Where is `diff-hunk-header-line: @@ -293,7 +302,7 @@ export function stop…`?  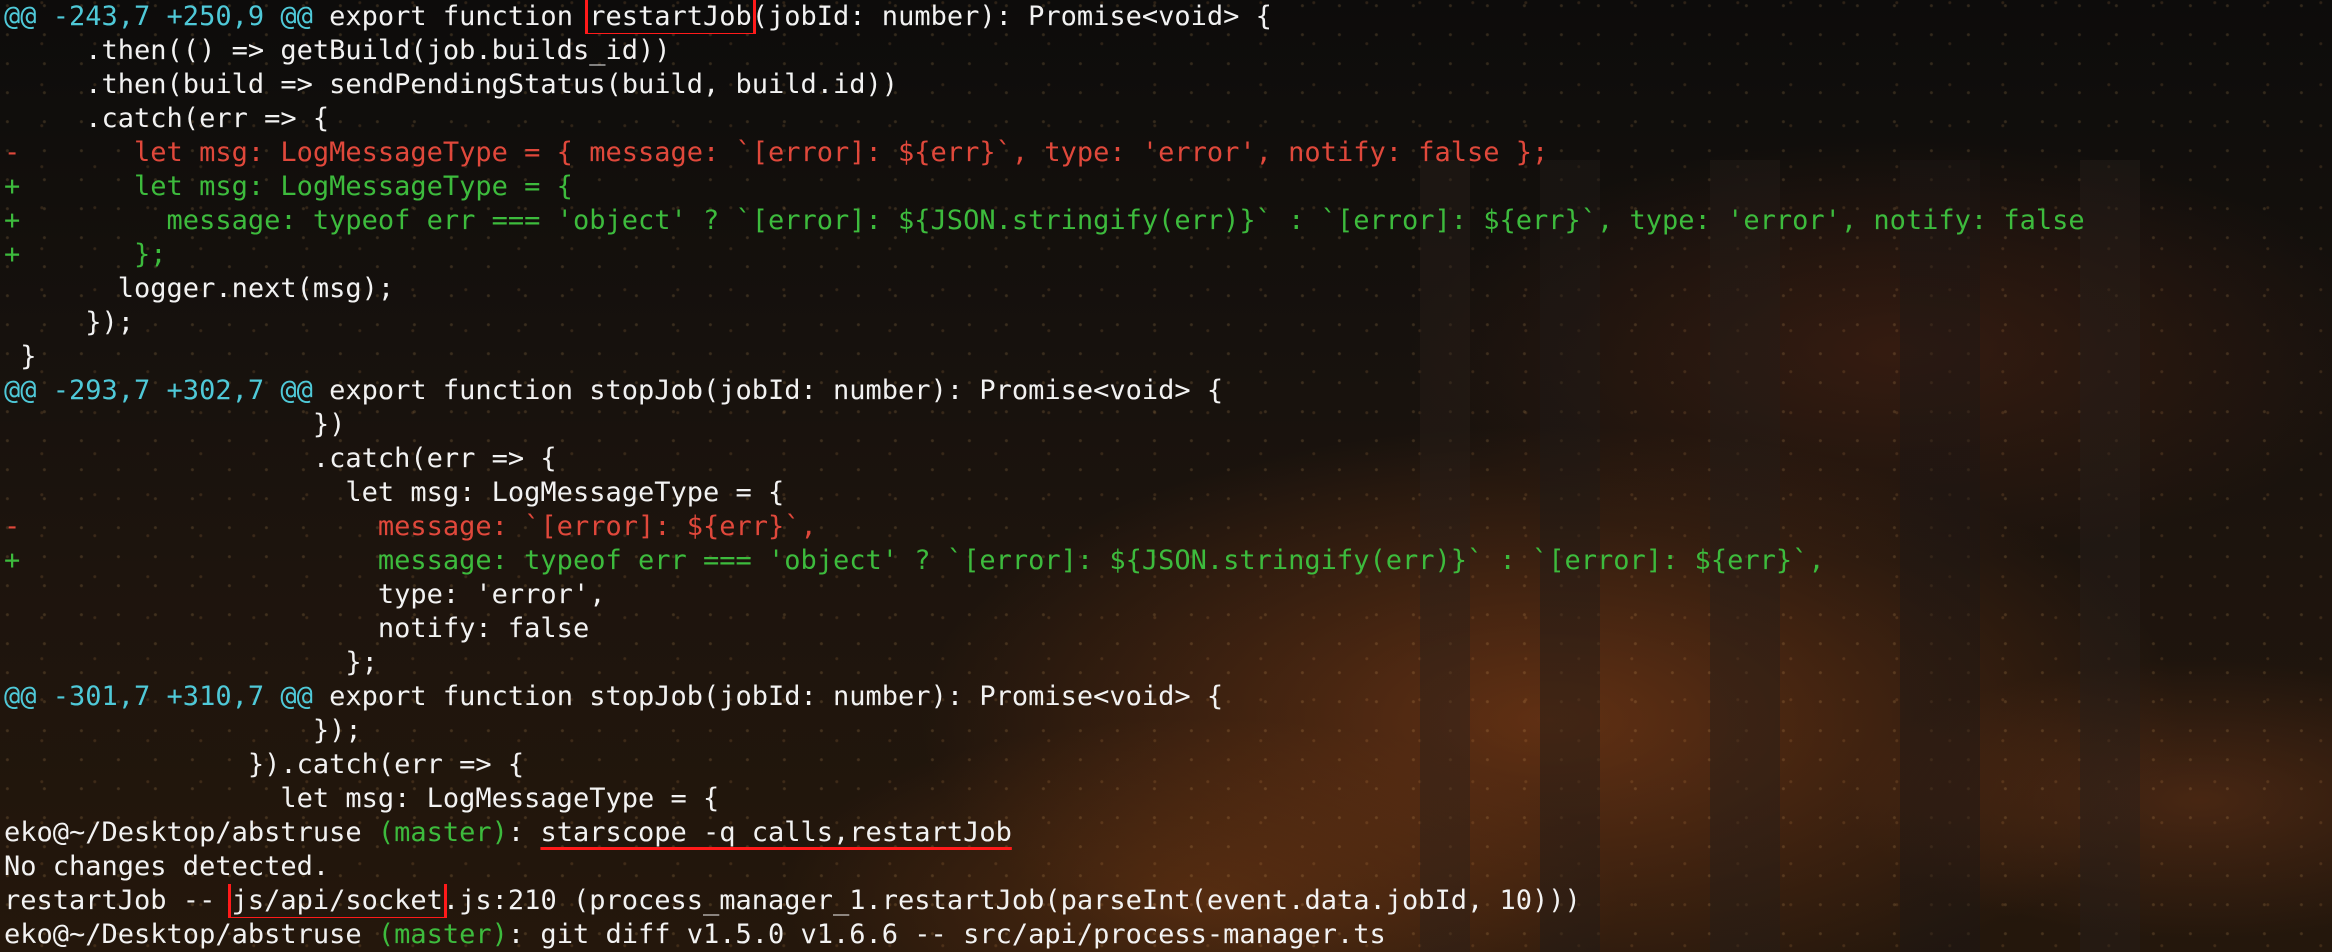 diff-hunk-header-line: @@ -293,7 +302,7 @@ export function stop… is located at coordinates (1168, 391).